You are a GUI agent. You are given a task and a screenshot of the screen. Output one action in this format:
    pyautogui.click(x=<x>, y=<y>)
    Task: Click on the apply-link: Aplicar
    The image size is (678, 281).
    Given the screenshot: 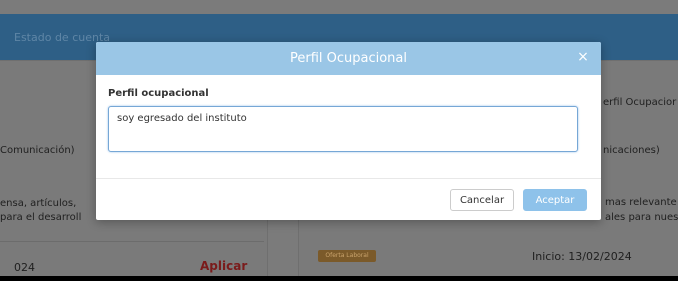 What is the action you would take?
    pyautogui.click(x=223, y=266)
    